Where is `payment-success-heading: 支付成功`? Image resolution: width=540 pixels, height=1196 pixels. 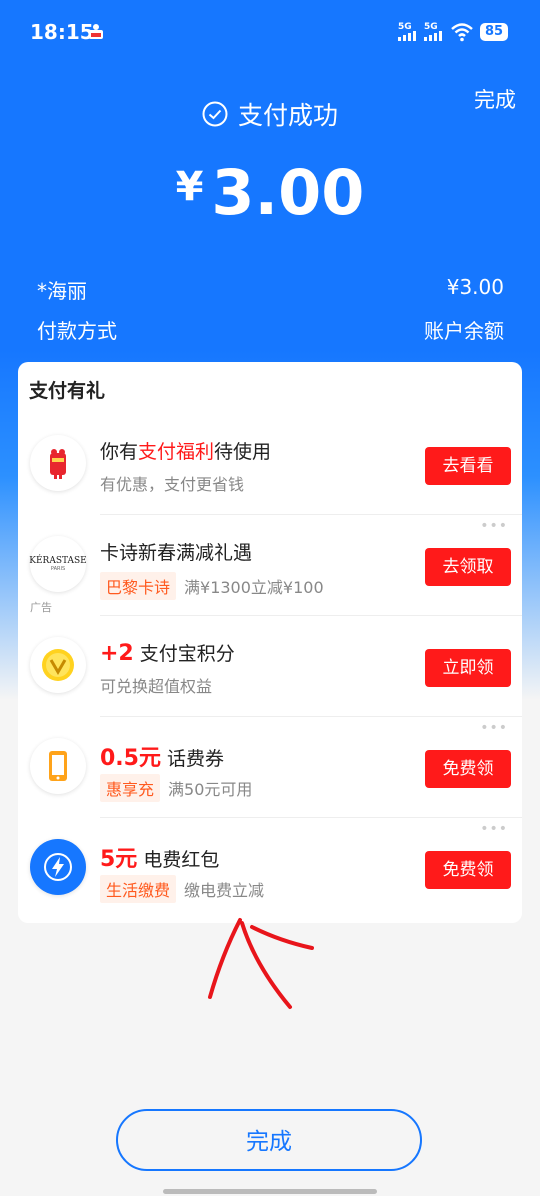 payment-success-heading: 支付成功 is located at coordinates (270, 114).